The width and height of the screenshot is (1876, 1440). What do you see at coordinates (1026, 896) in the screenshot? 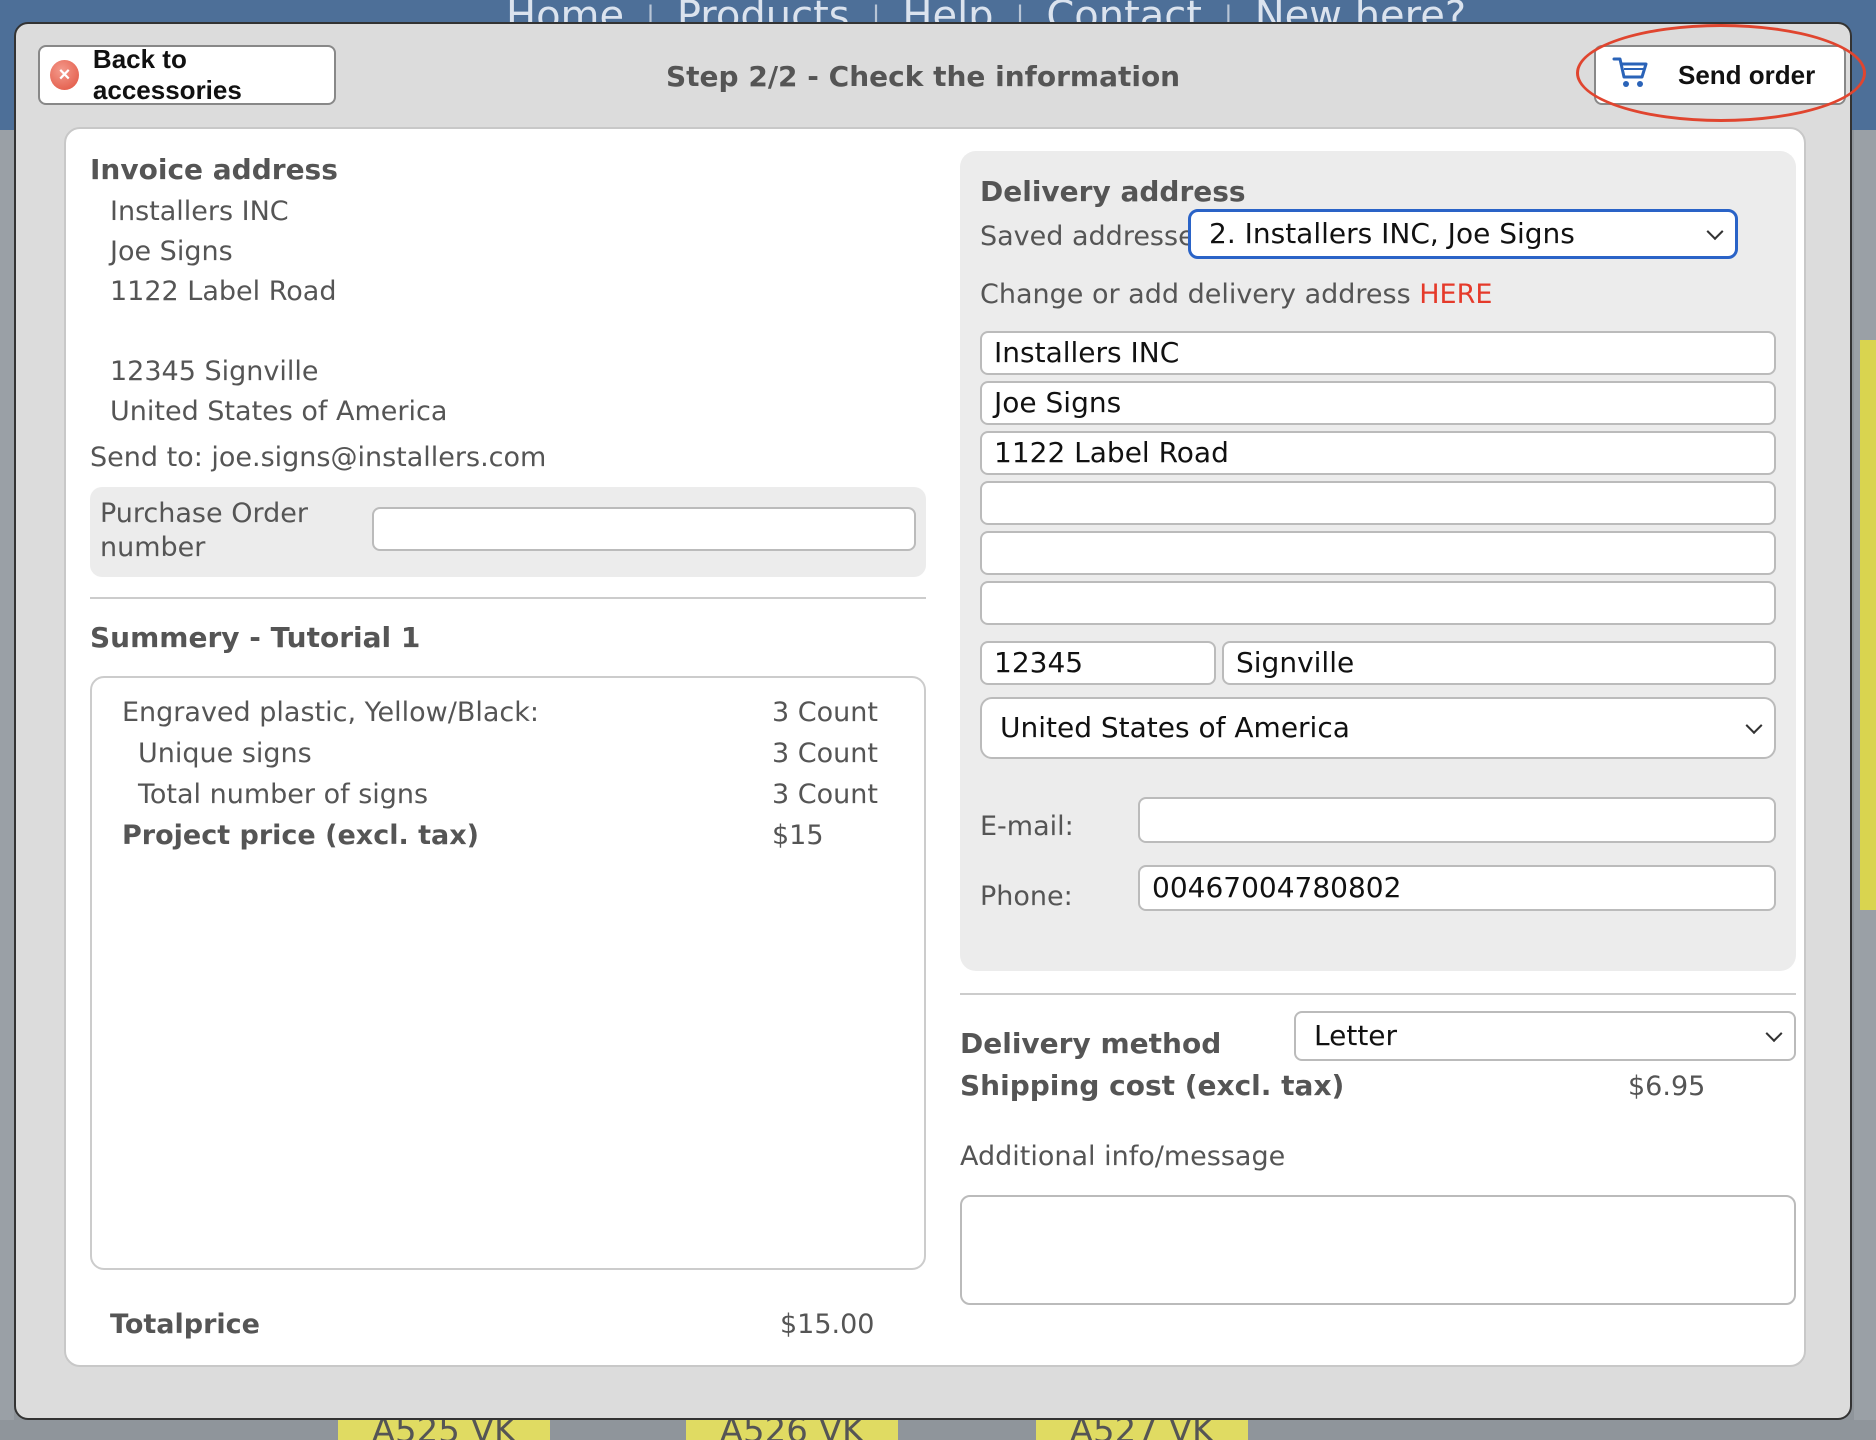
I see `phone-label: Phone:` at bounding box center [1026, 896].